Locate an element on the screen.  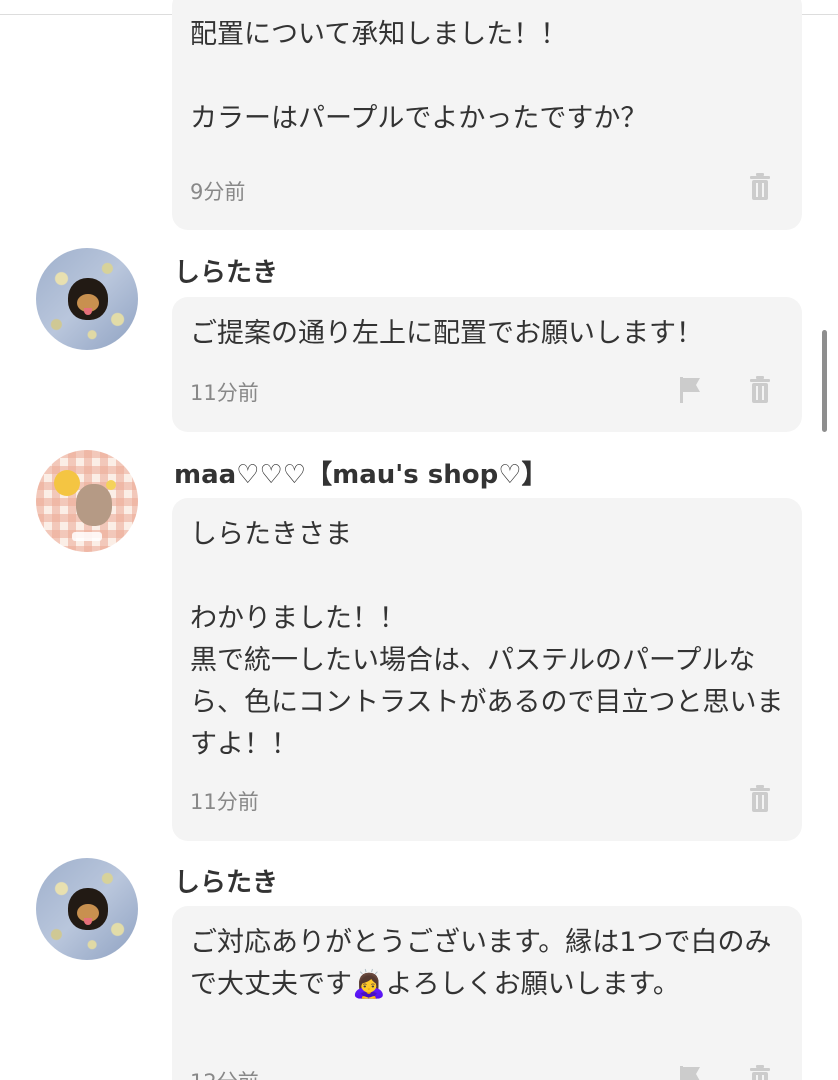
comment-username: maa♡♡♡【mau's shop♡】 is located at coordinates (361, 472).